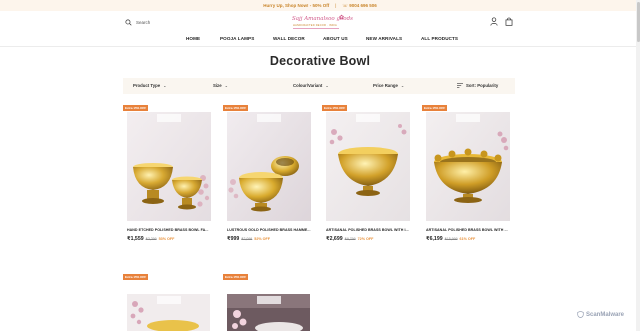  What do you see at coordinates (359, 6) in the screenshot?
I see `announcement-phone: ☏ 9004 696 506` at bounding box center [359, 6].